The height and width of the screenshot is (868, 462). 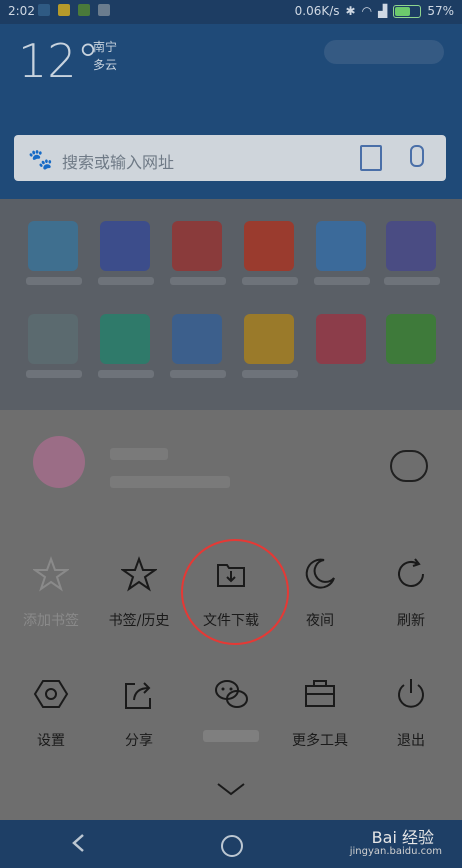 What do you see at coordinates (230, 158) in the screenshot?
I see `search-bar: 🐾 搜索或输入网址` at bounding box center [230, 158].